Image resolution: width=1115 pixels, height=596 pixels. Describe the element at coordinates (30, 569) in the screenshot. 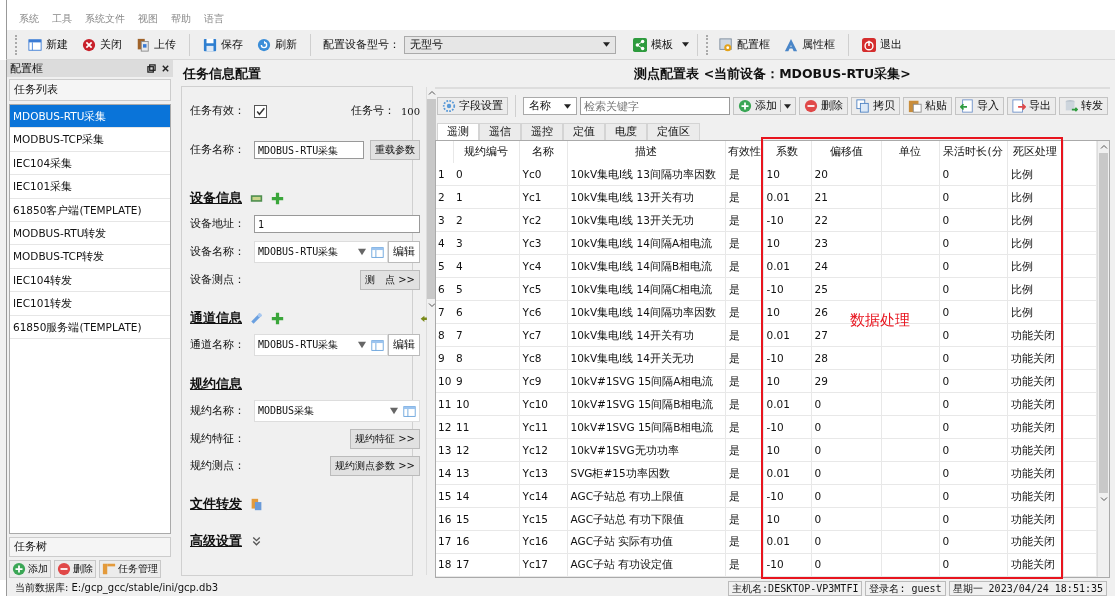

I see `dock-button: 添加` at that location.